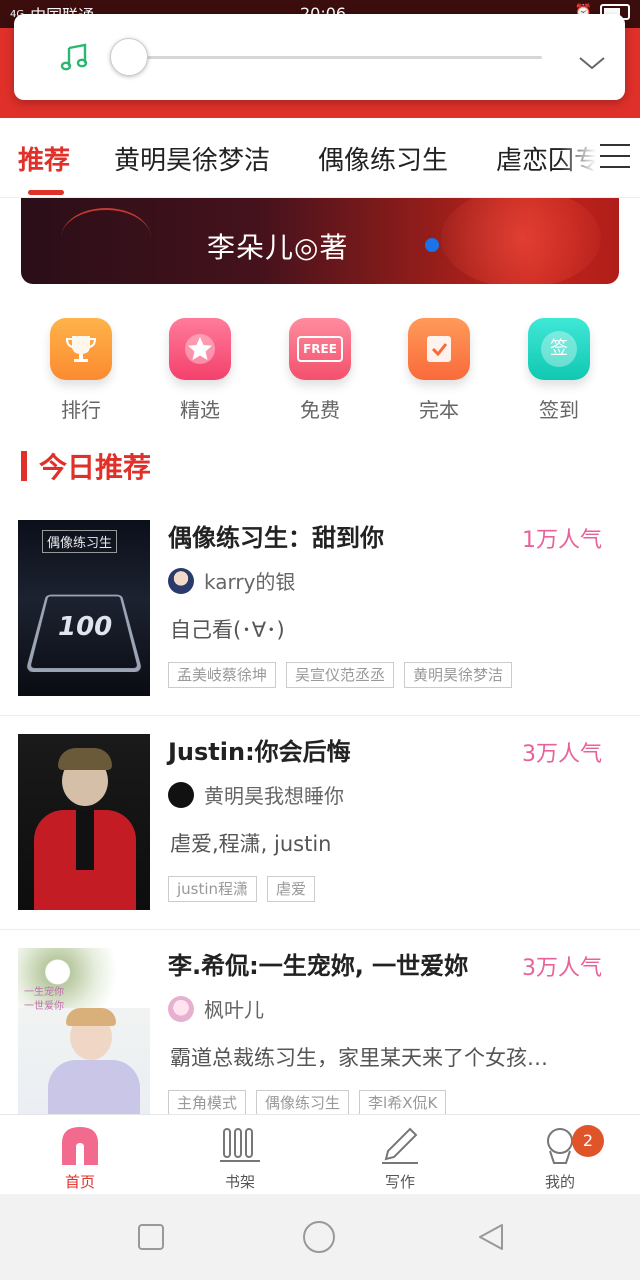 This screenshot has height=1280, width=640. Describe the element at coordinates (192, 158) in the screenshot. I see `tab-huang-xu: 黄明昊徐梦洁` at that location.